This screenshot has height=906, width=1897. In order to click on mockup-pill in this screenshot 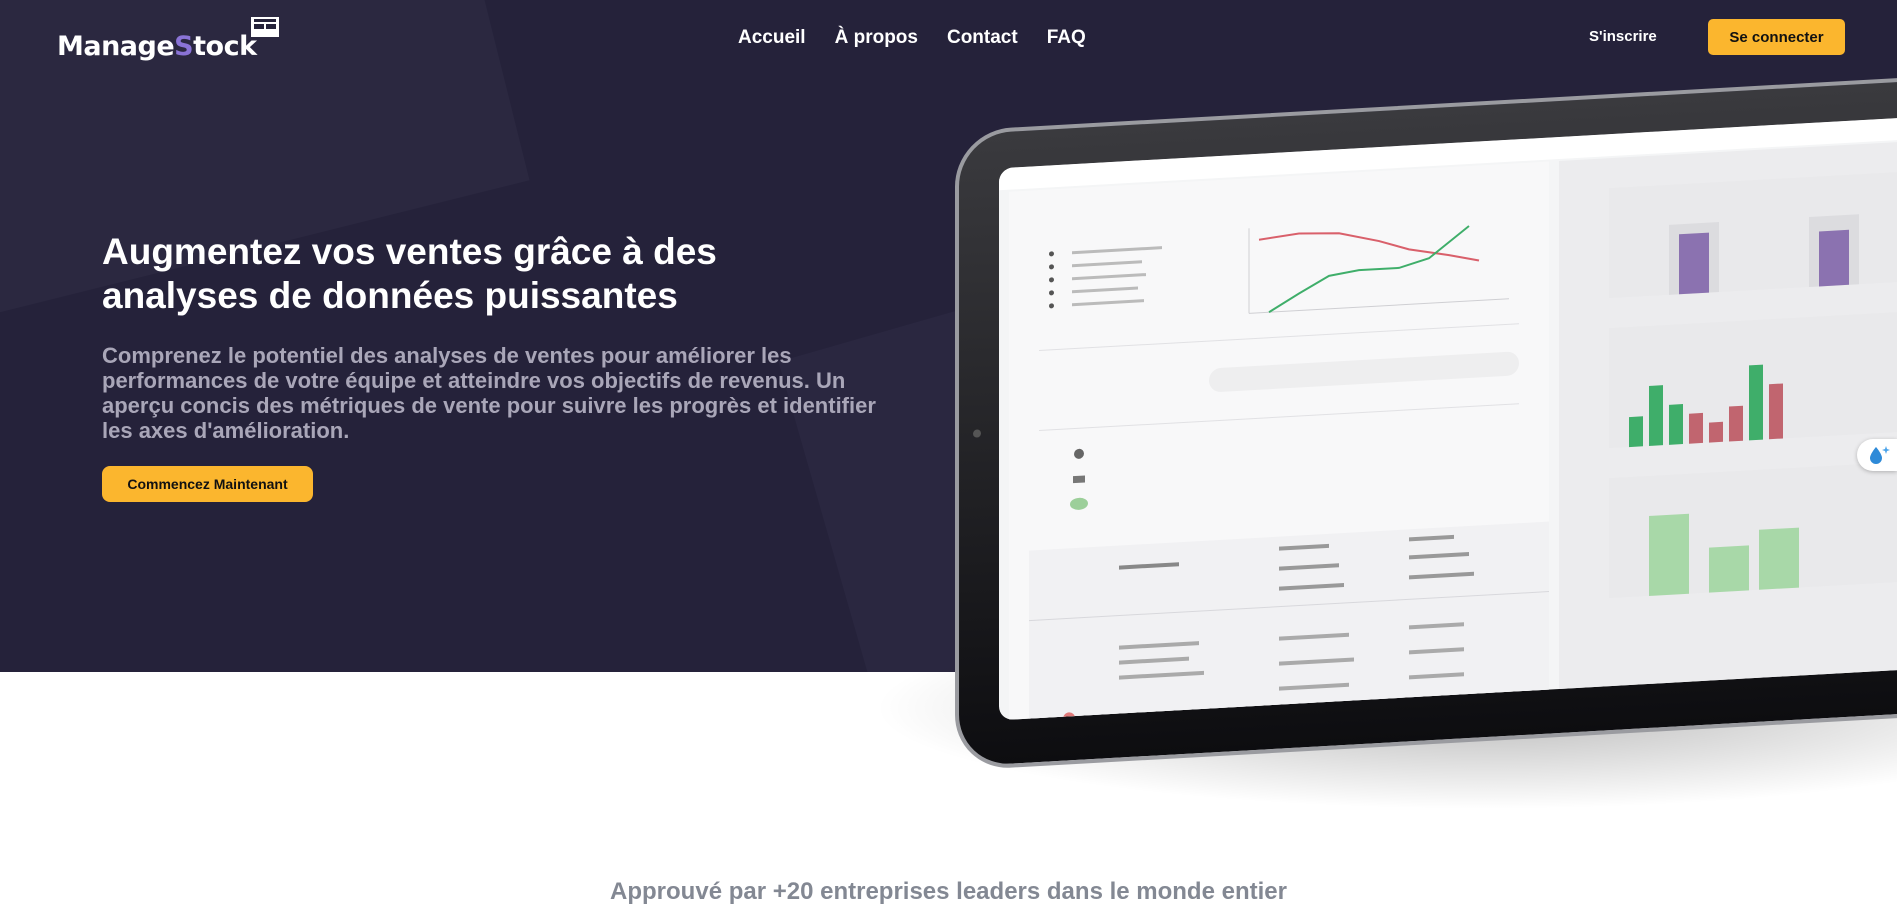, I will do `click(1364, 372)`.